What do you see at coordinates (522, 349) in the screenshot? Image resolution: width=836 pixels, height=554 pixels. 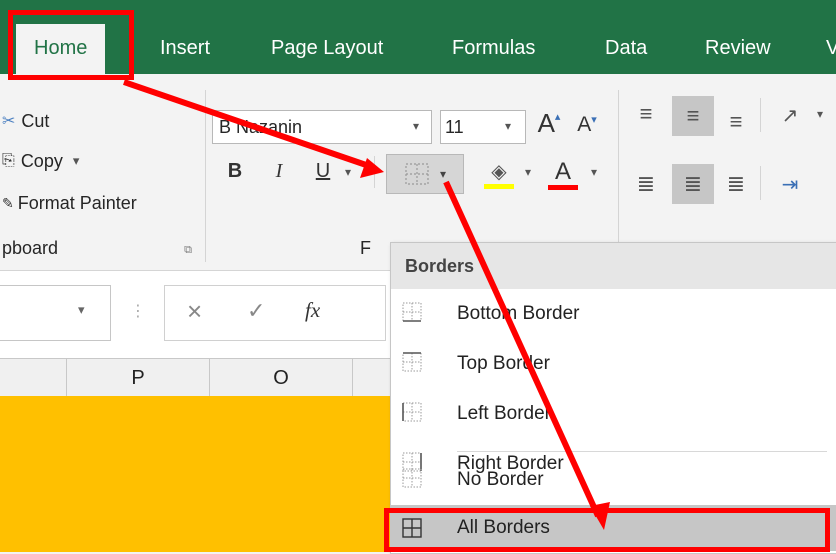 I see `arrow-to-all-borders` at bounding box center [522, 349].